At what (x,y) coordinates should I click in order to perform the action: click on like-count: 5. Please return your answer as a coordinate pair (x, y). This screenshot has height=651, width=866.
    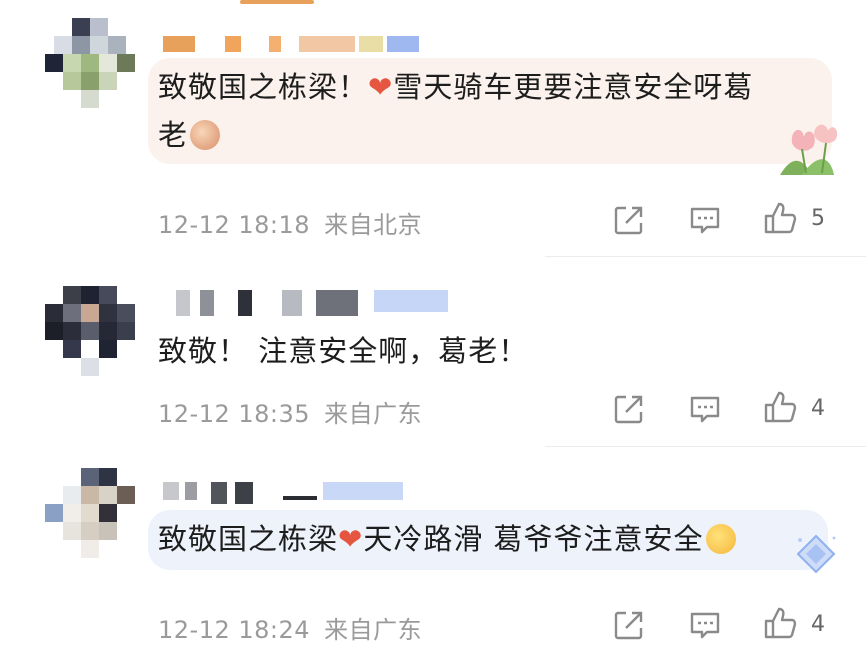
    Looking at the image, I should click on (818, 218).